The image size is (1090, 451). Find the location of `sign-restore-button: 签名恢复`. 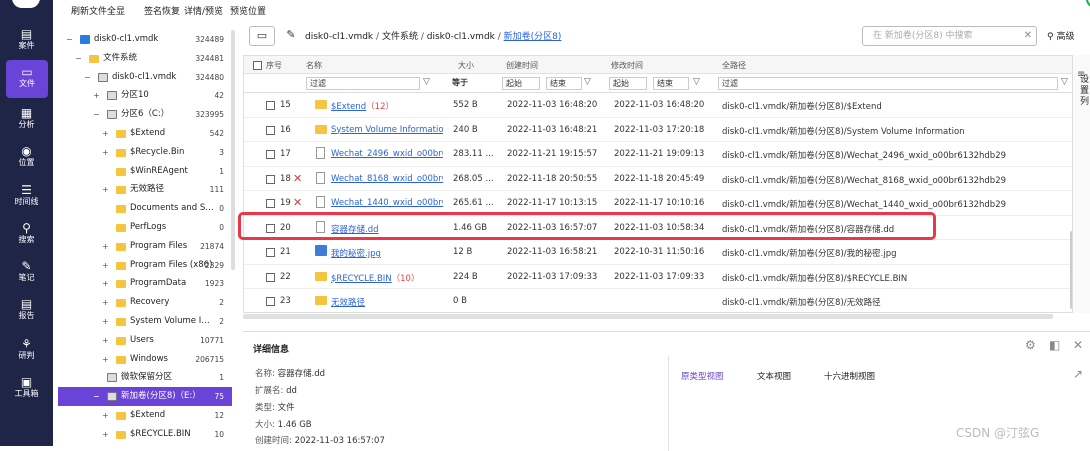

sign-restore-button: 签名恢复 is located at coordinates (162, 10).